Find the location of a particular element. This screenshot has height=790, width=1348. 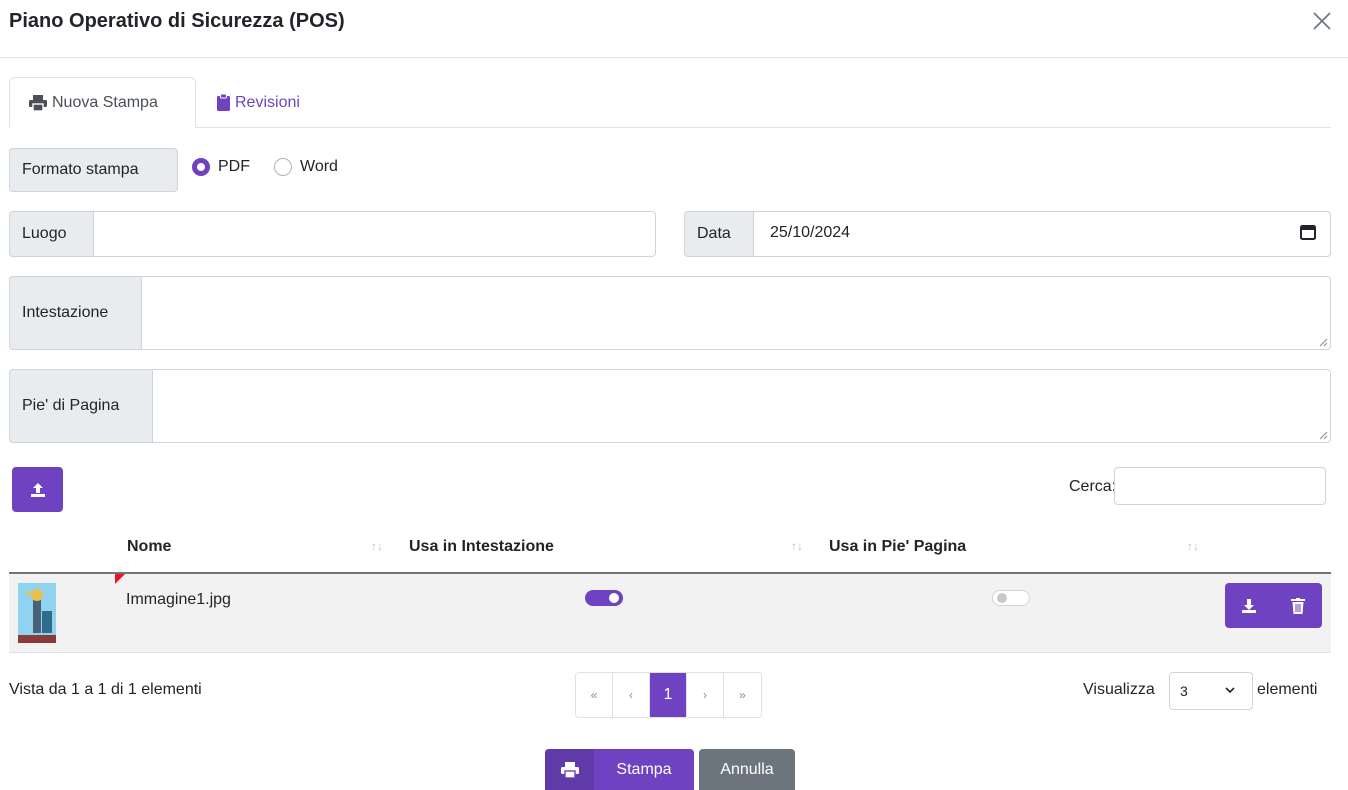

tab-bar: Nuova Stampa Revisioni is located at coordinates (670, 102).